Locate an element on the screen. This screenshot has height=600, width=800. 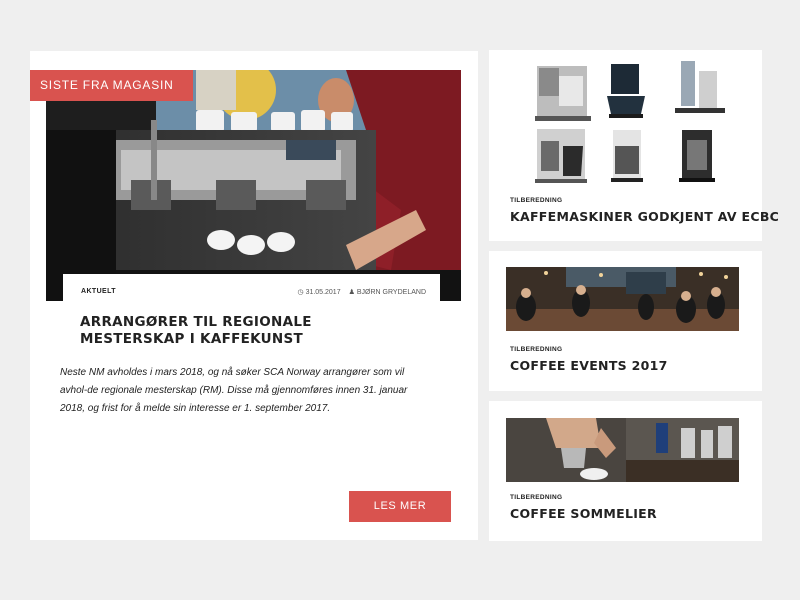
user-icon: ♟ is located at coordinates (351, 292).